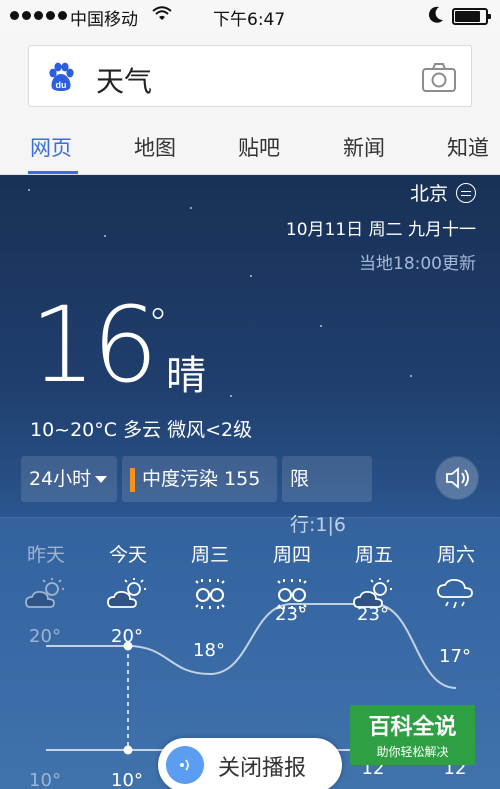  What do you see at coordinates (412, 727) in the screenshot?
I see `watermark-title: 百科全说` at bounding box center [412, 727].